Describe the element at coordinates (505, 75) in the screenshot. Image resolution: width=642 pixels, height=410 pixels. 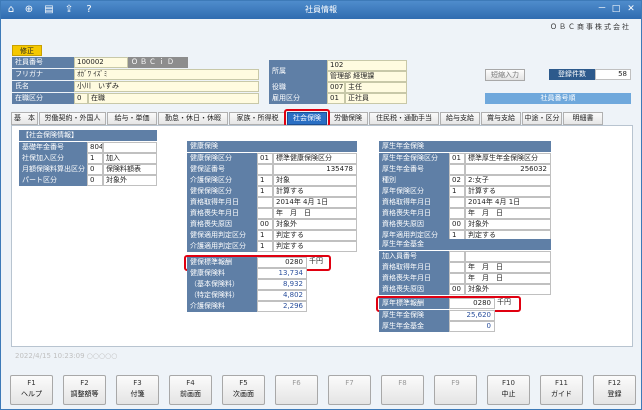
I see `short-input-button: 短縮入力` at that location.